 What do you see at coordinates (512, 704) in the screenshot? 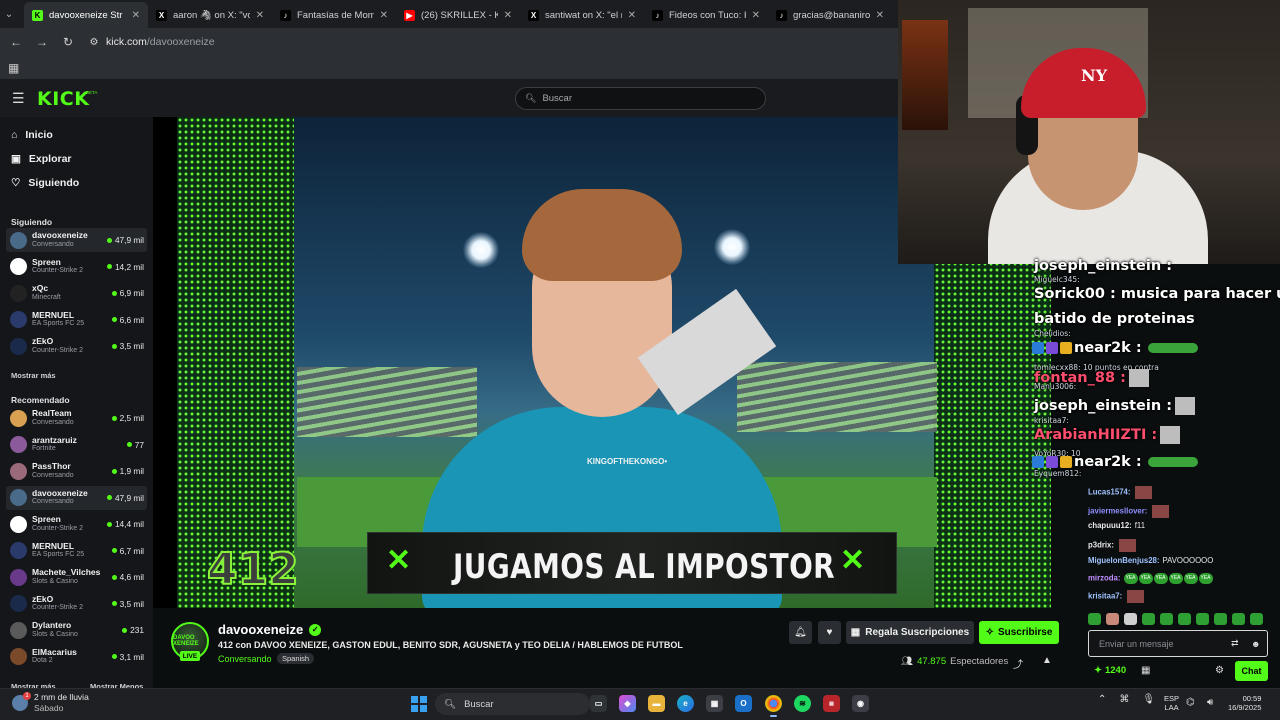
I see `taskbar-search: 🔍︎ Buscar` at bounding box center [512, 704].